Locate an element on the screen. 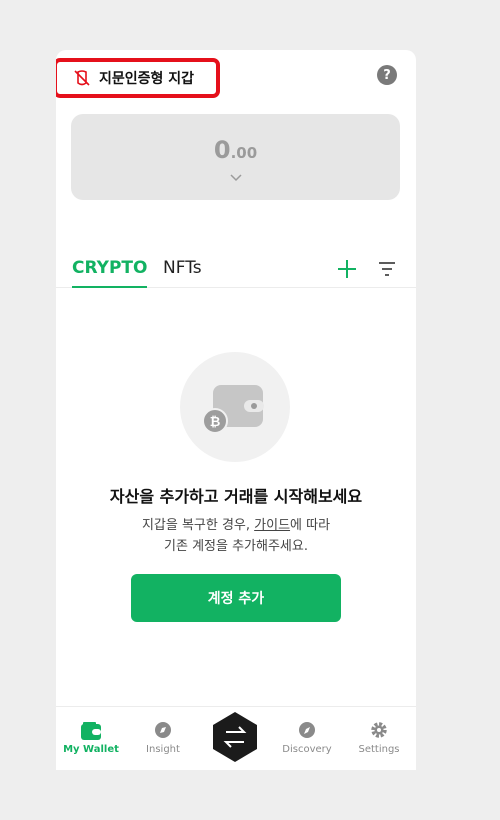  wallet-type-selector: 지문인증형 지갑 is located at coordinates (138, 78).